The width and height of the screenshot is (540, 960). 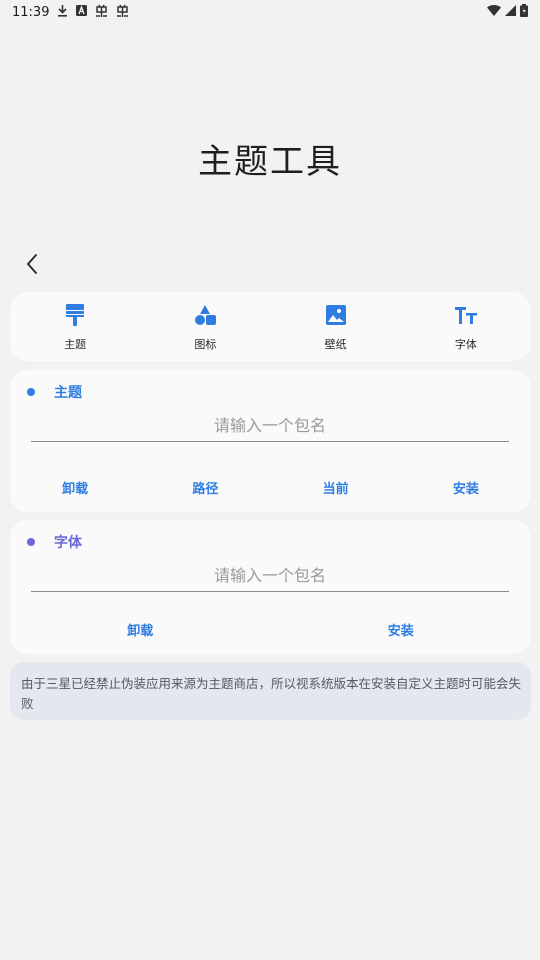 I want to click on shapes-icon, so click(x=205, y=315).